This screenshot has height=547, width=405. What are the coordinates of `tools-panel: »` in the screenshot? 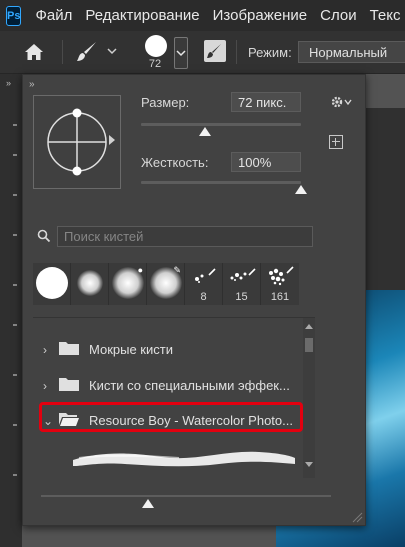 It's located at (11, 310).